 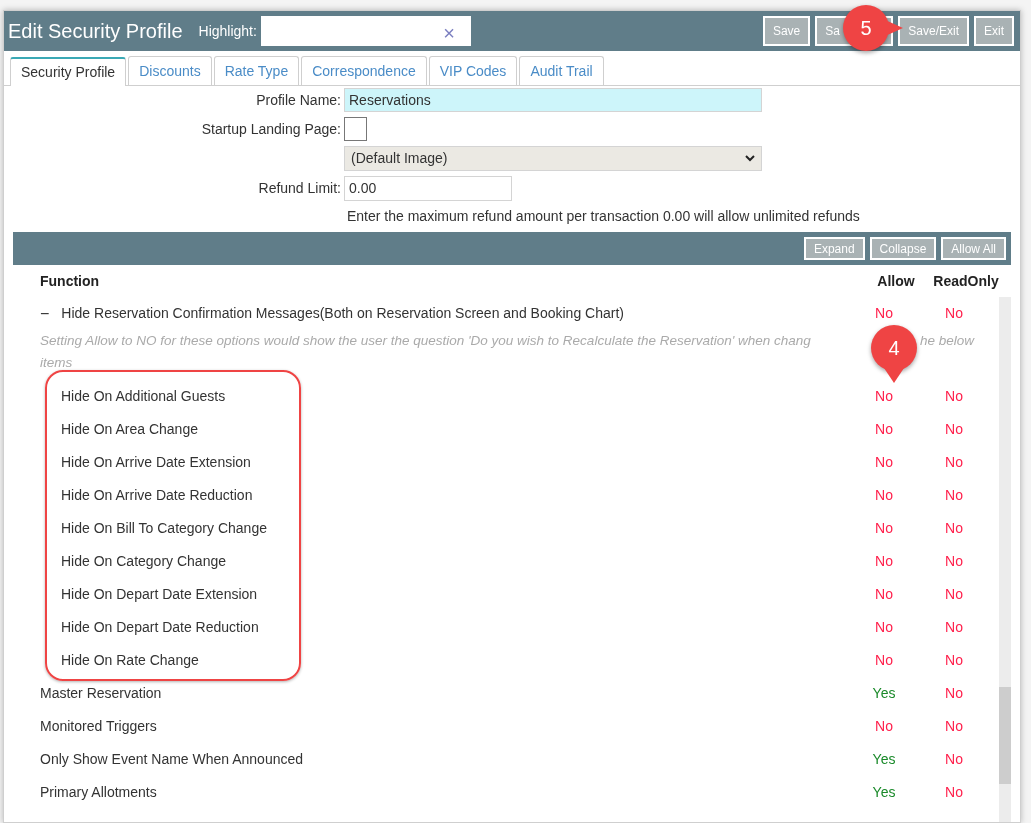 I want to click on hint-text: he below, so click(x=947, y=341).